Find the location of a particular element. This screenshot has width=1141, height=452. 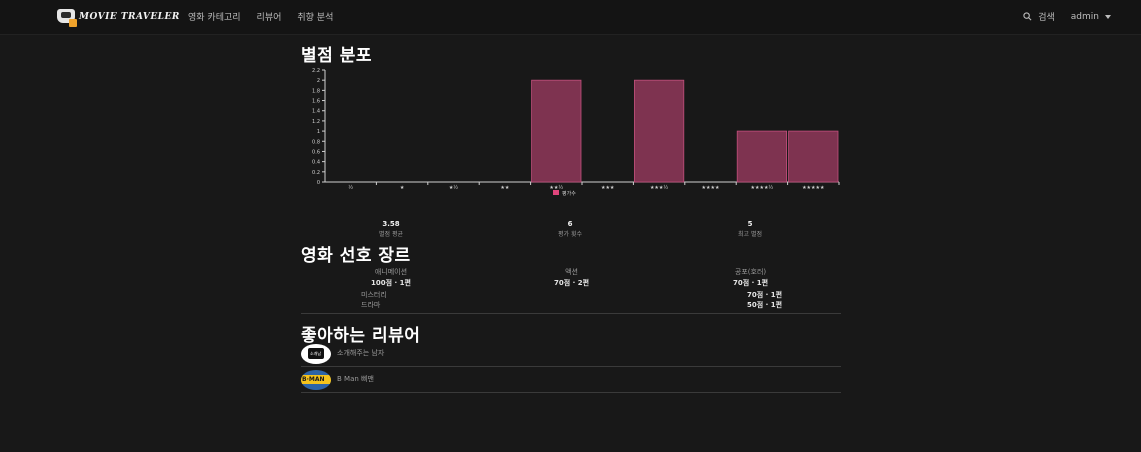

nav-links: 영화 카테고리 리뷰어 취향 분석 is located at coordinates (260, 16).